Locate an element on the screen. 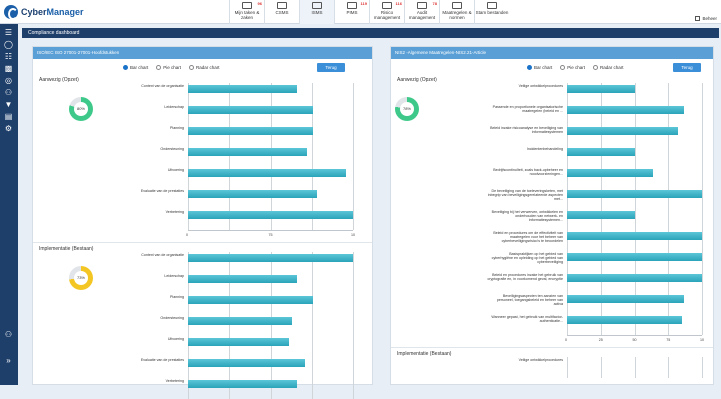  nav-label: ISMS is located at coordinates (317, 12).